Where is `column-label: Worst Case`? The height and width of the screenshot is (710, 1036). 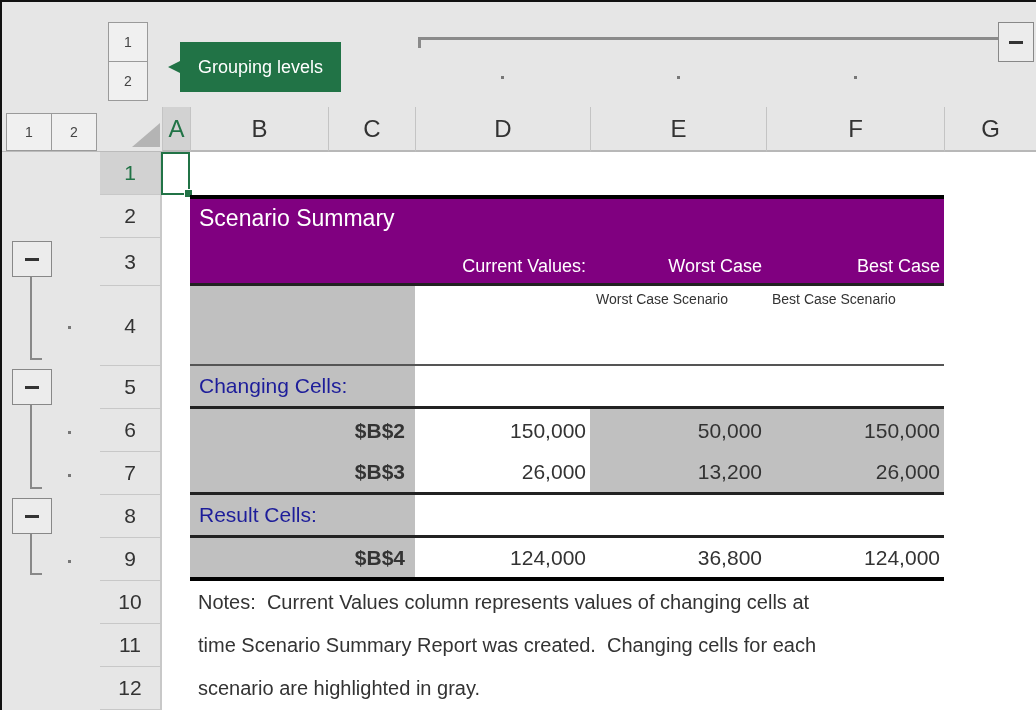
column-label: Worst Case is located at coordinates (678, 262).